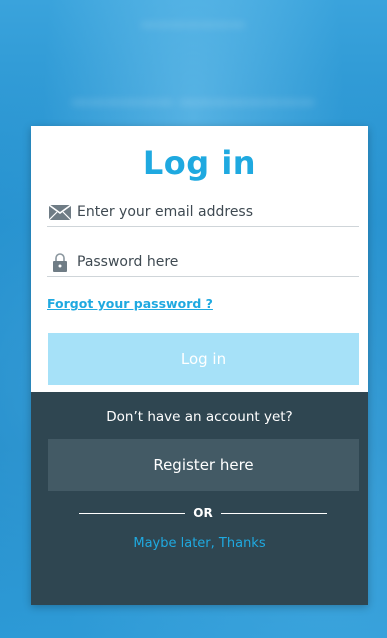 This screenshot has height=638, width=387. Describe the element at coordinates (199, 163) in the screenshot. I see `page-title: Log in` at that location.